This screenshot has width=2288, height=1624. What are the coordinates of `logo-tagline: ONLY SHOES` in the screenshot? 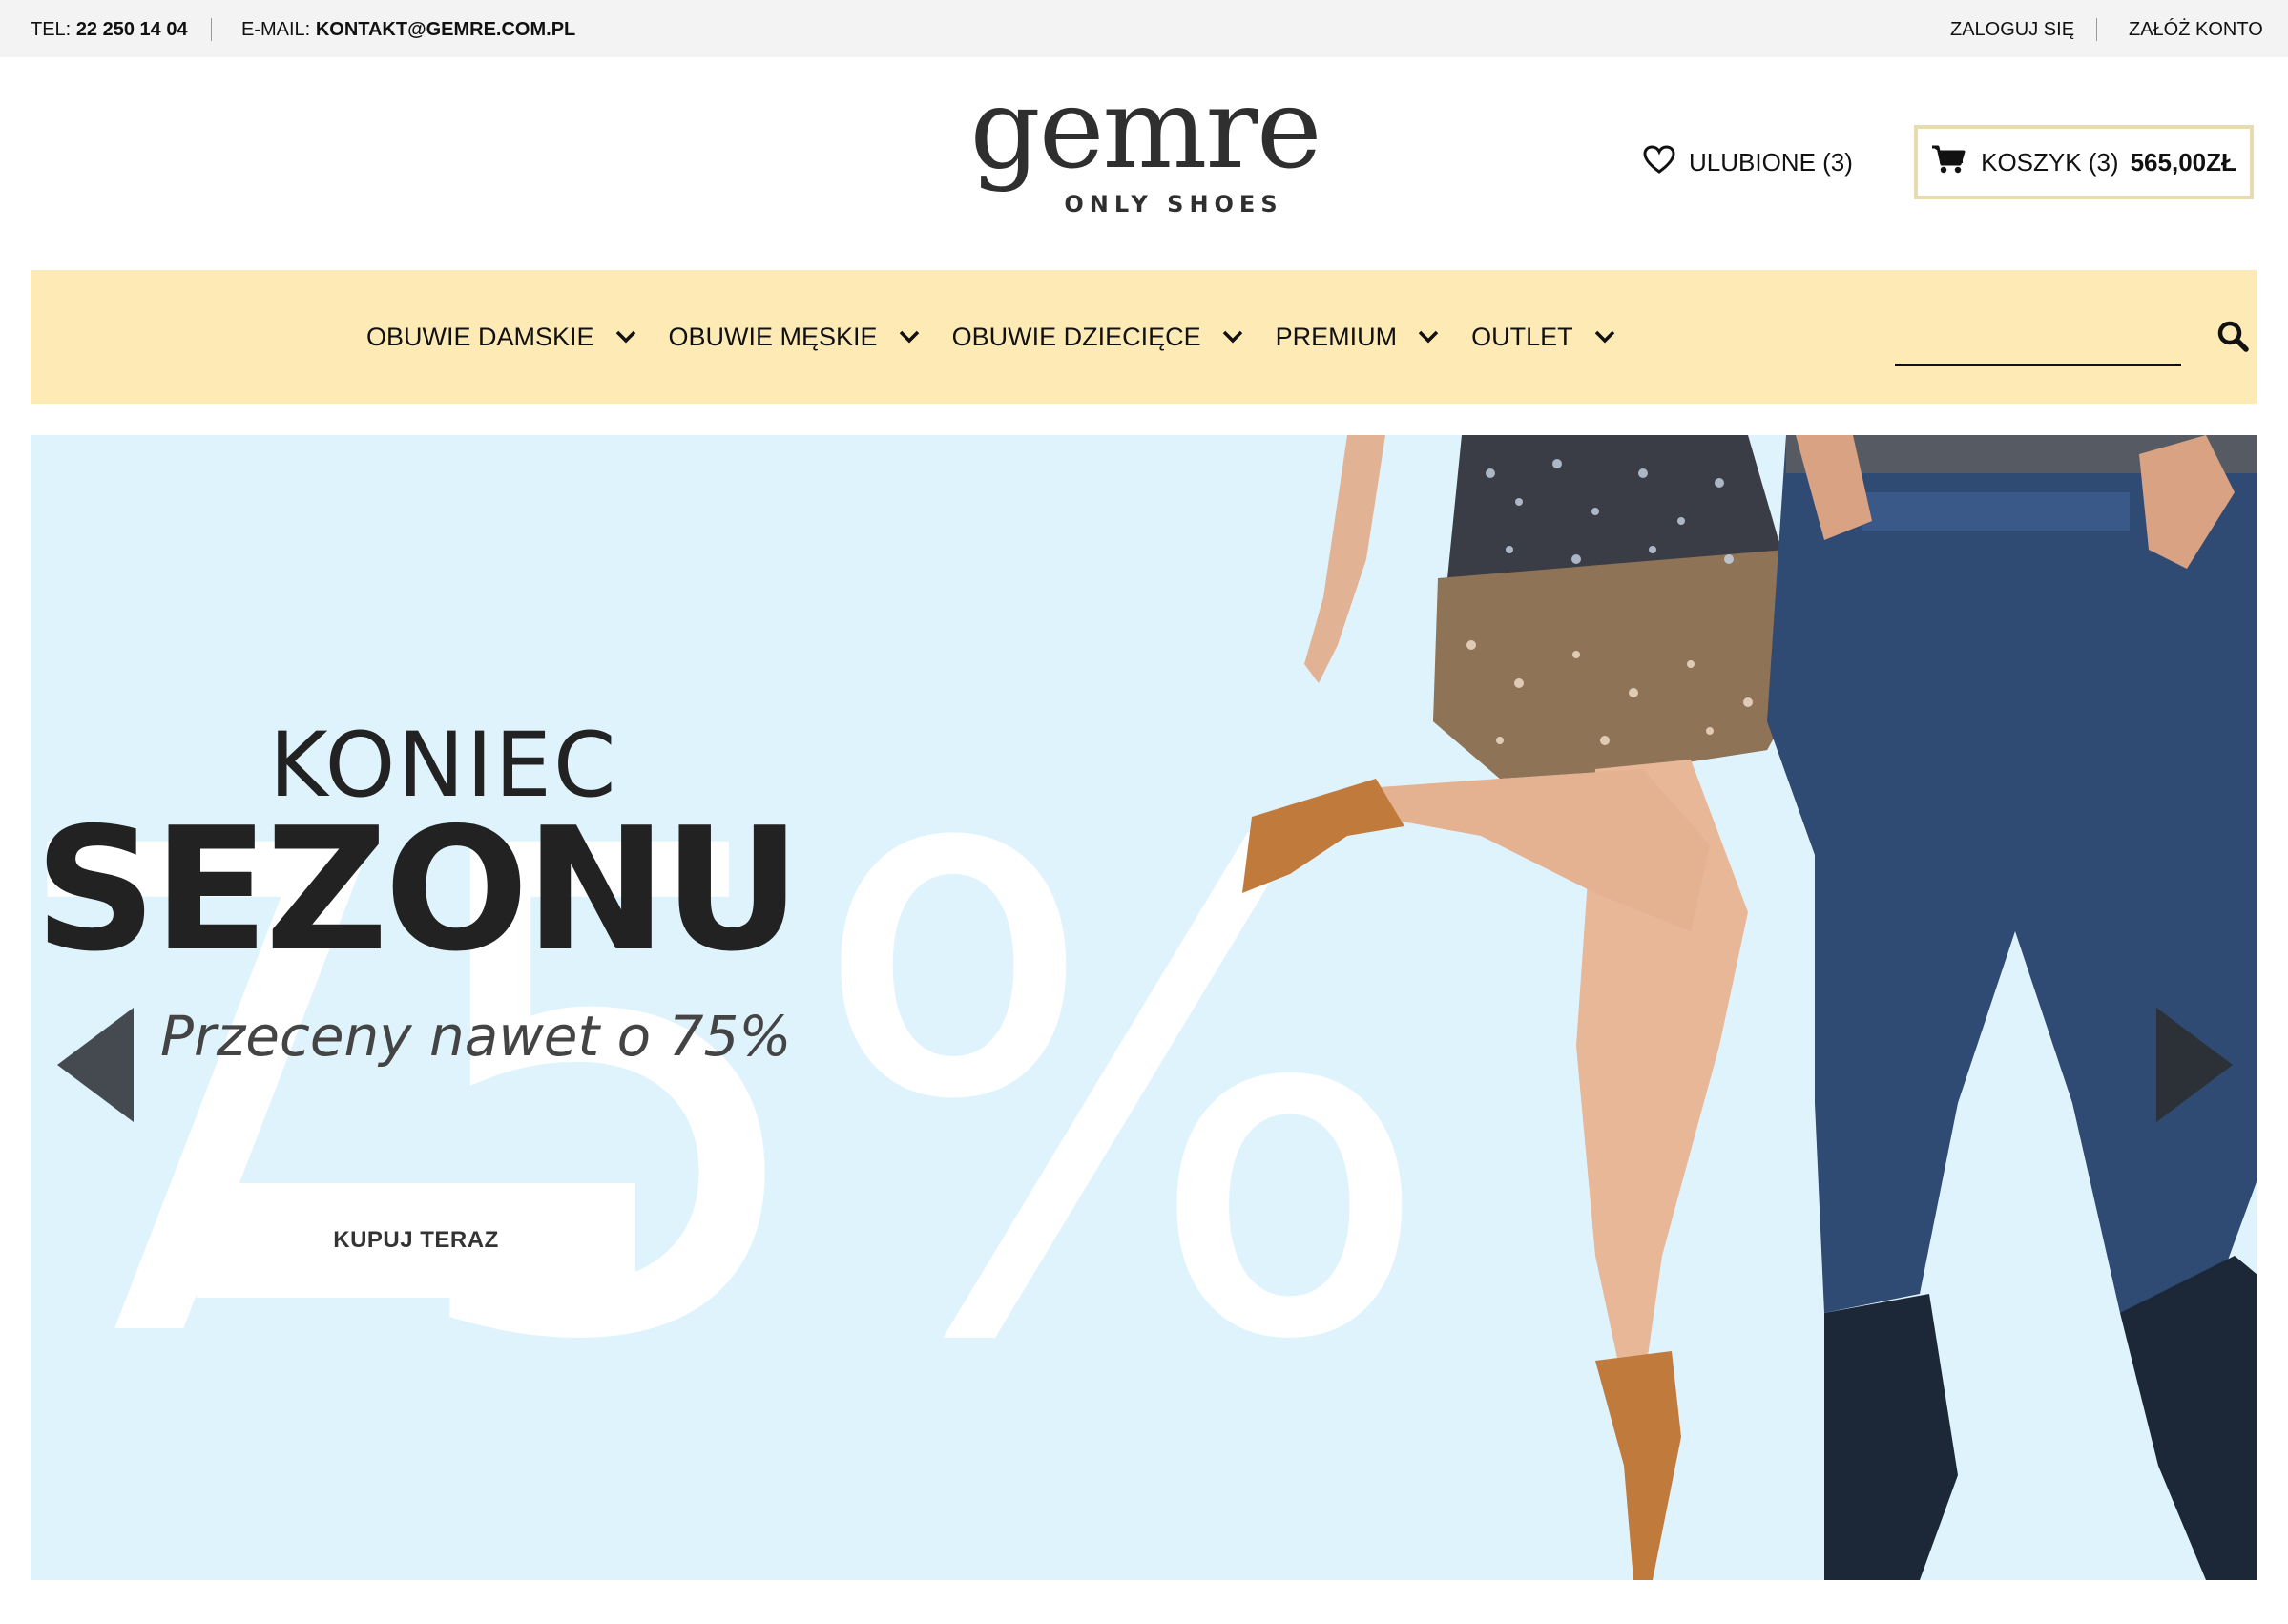 It's located at (1174, 204).